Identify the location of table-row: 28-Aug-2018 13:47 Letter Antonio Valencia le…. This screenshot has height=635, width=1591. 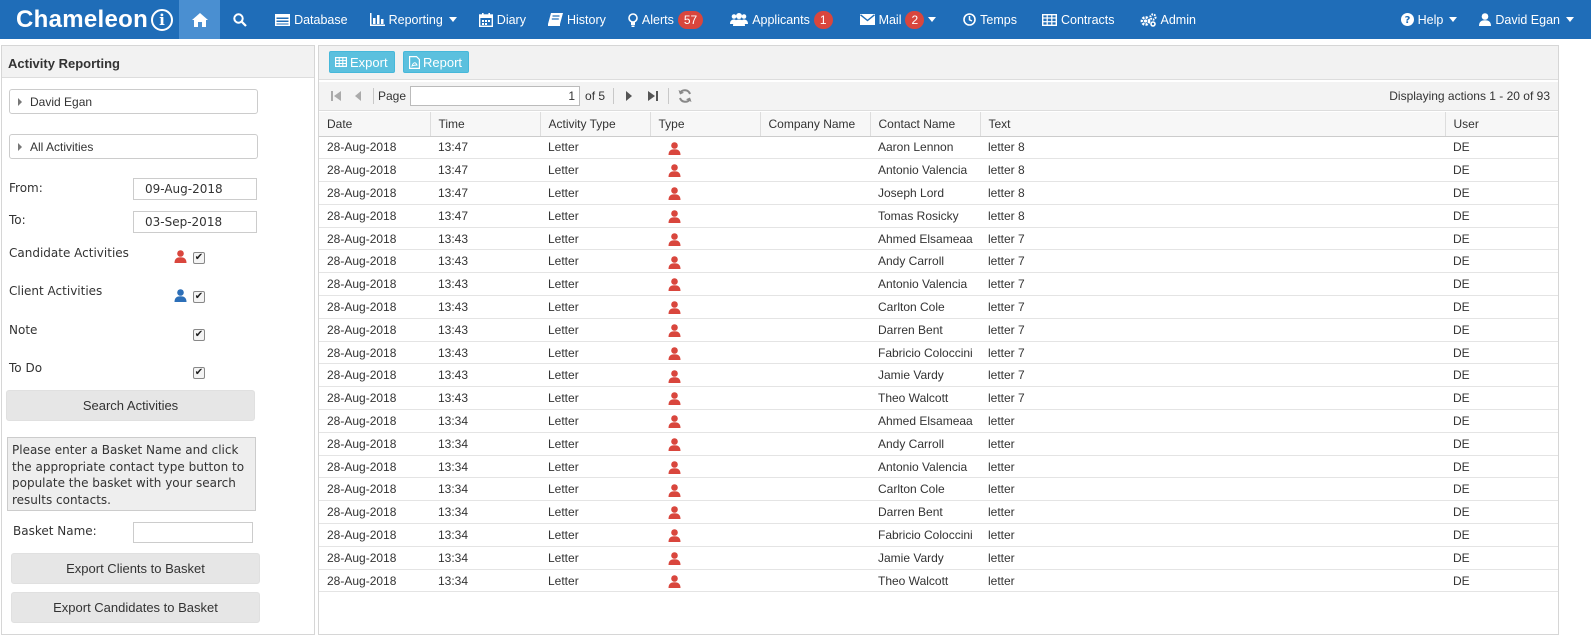
(938, 170).